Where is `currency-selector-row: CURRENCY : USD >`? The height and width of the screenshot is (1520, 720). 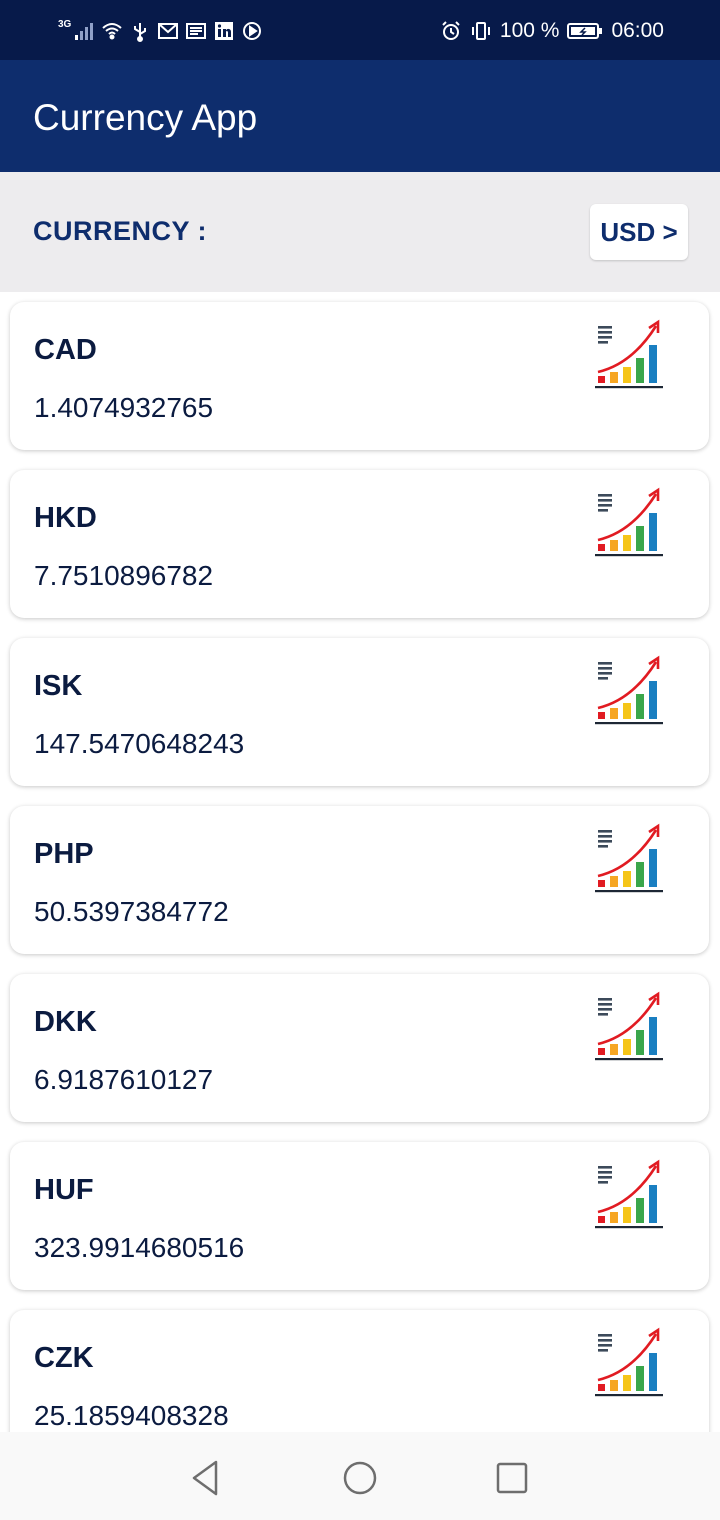
currency-selector-row: CURRENCY : USD > is located at coordinates (360, 232).